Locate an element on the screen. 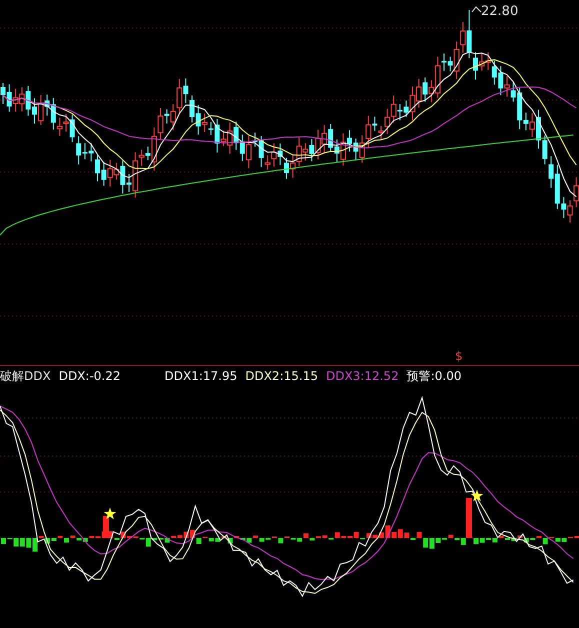 The image size is (579, 628). high-price-label: 22.80 is located at coordinates (499, 11).